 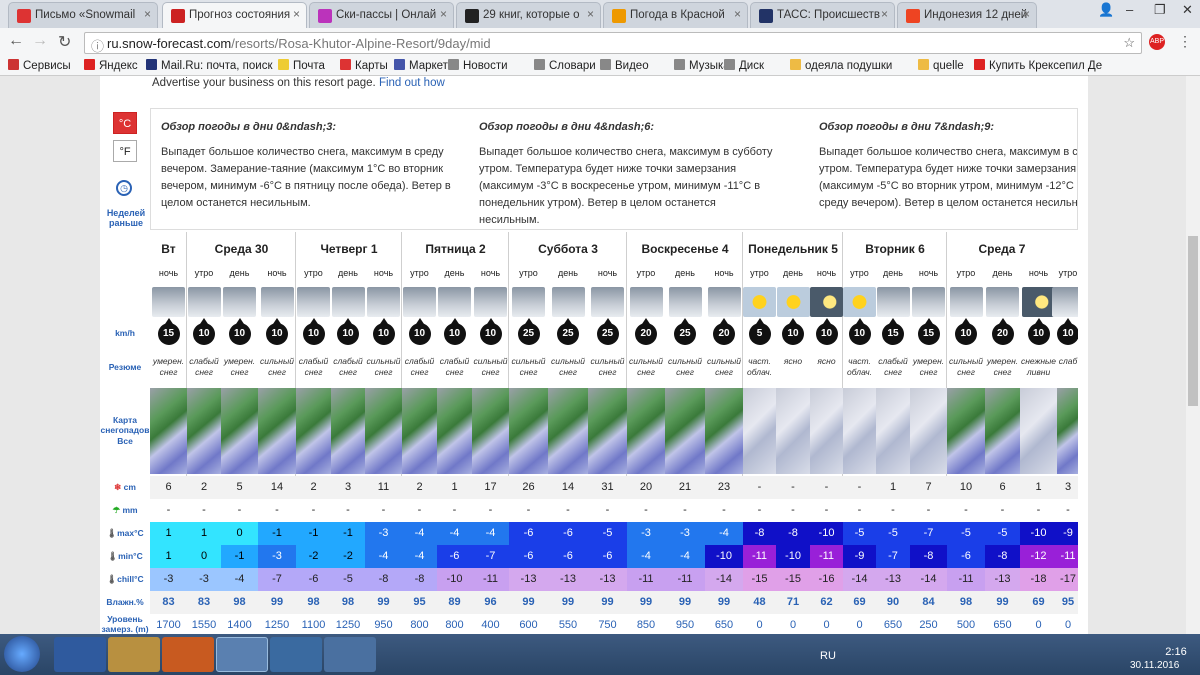 I want to click on menu-icon: ⋮, so click(x=1185, y=41).